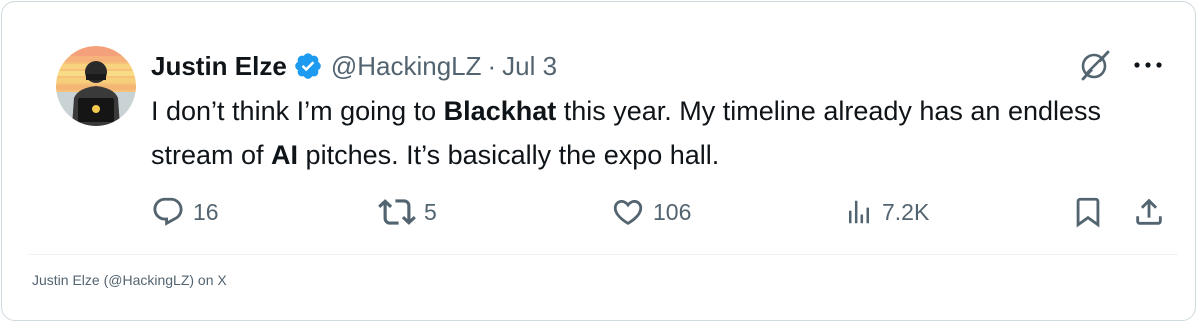 This screenshot has width=1200, height=324. What do you see at coordinates (1148, 65) in the screenshot?
I see `more-icon` at bounding box center [1148, 65].